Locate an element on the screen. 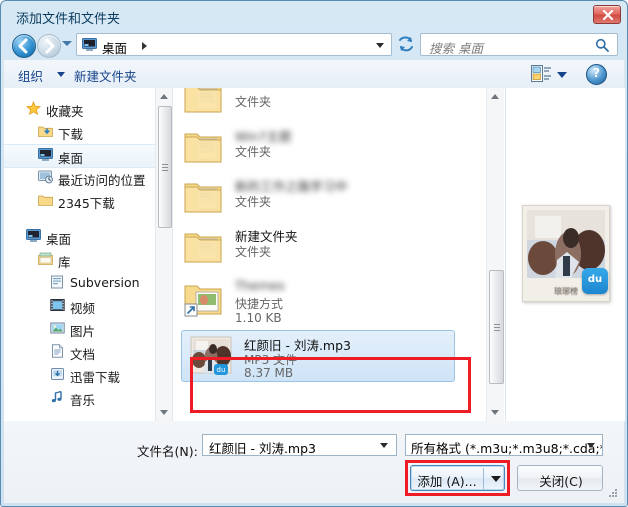 The width and height of the screenshot is (628, 507). address-bar: 桌面 is located at coordinates (234, 44).